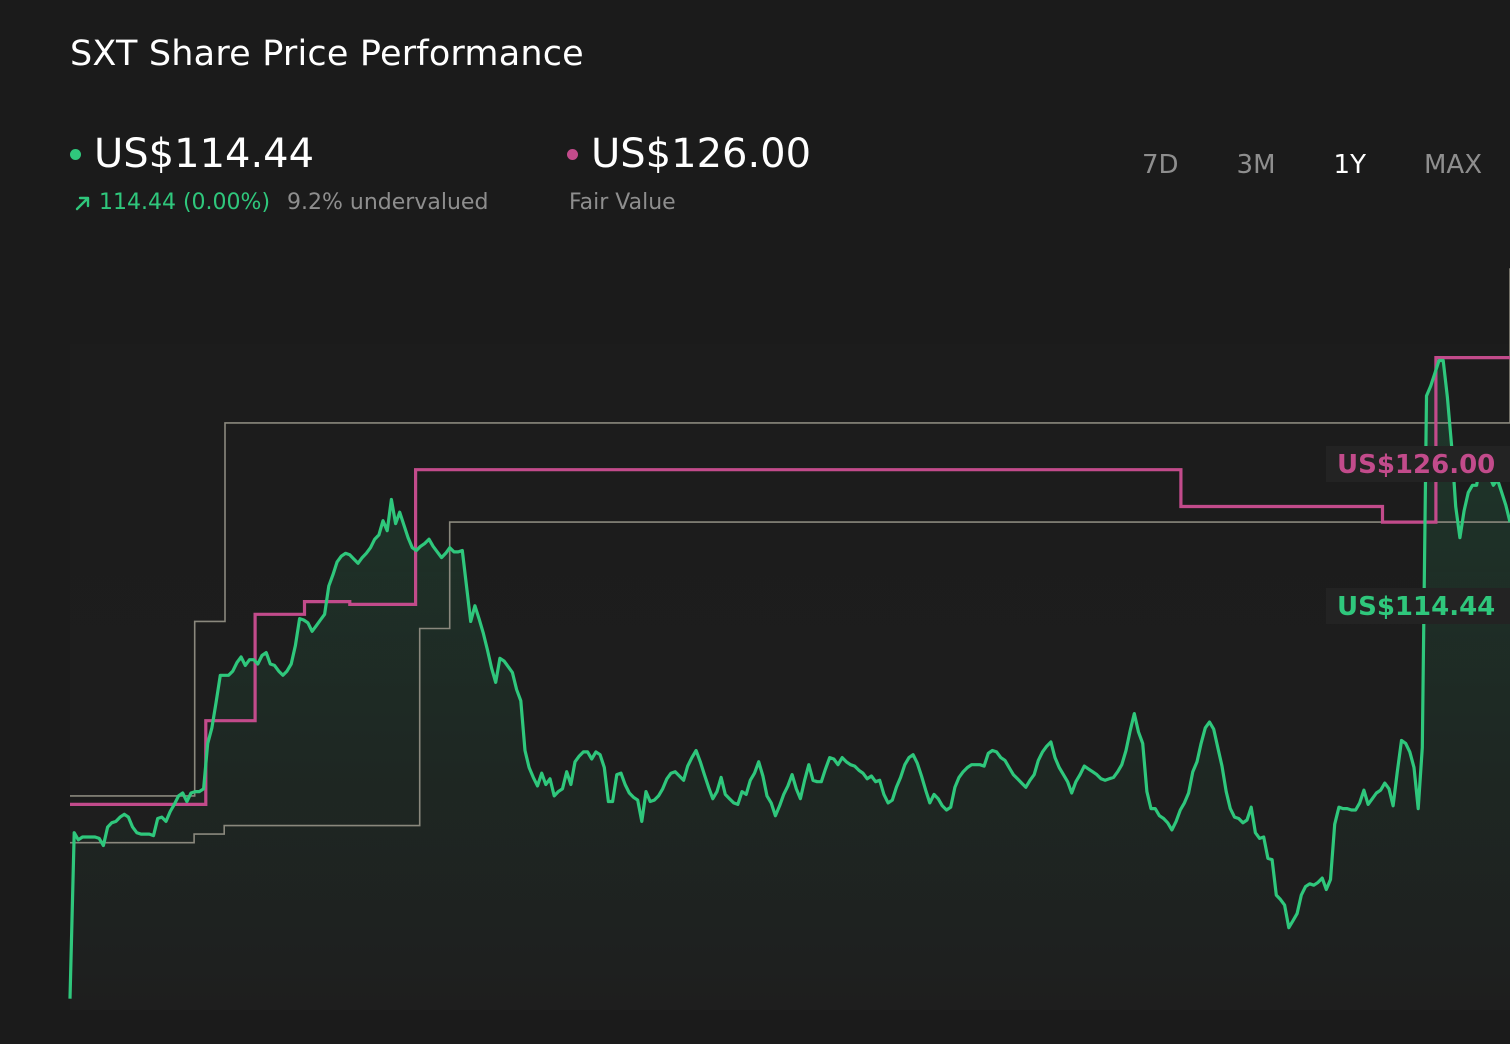 This screenshot has width=1510, height=1044. Describe the element at coordinates (1416, 465) in the screenshot. I see `fair-value-end-label: US$126.00` at that location.